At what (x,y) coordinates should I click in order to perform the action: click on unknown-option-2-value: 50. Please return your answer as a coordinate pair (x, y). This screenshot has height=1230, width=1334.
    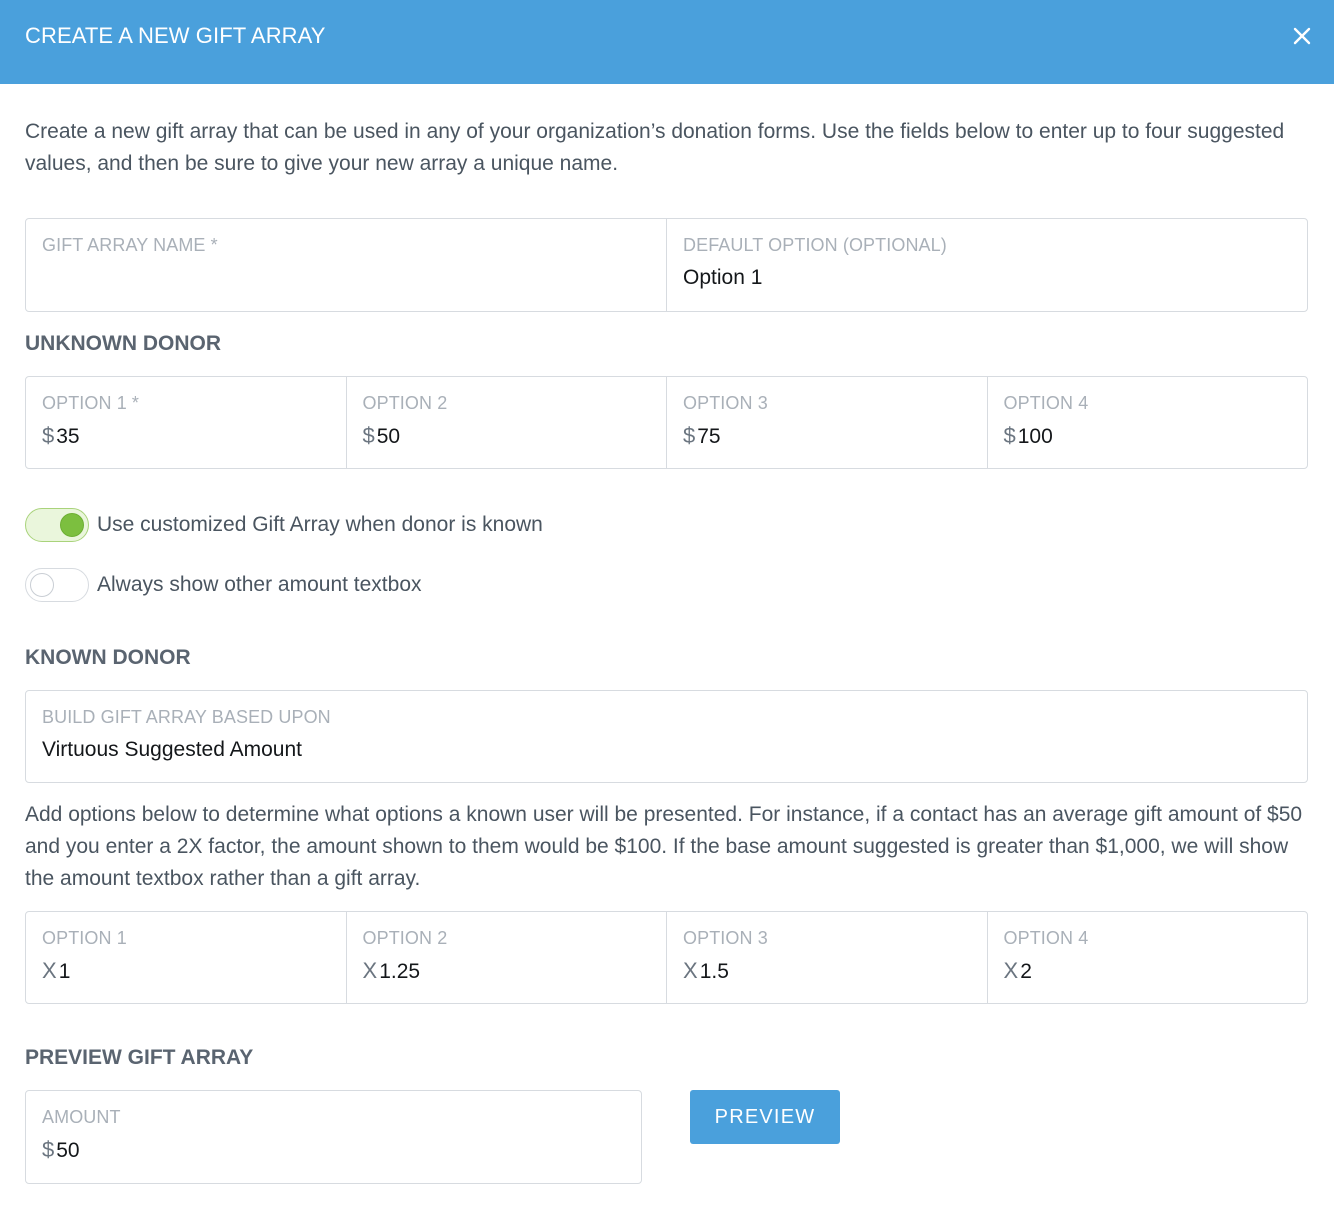
    Looking at the image, I should click on (388, 437).